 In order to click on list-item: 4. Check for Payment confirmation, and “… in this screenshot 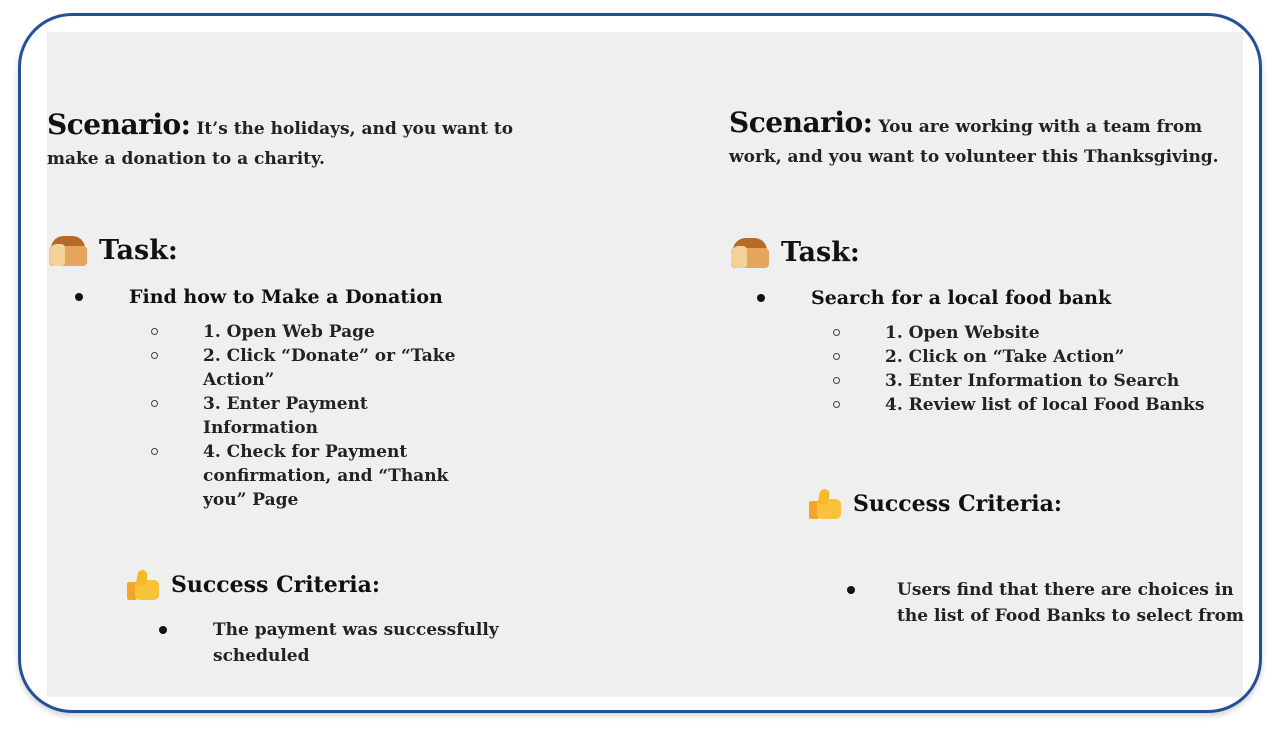, I will do `click(316, 476)`.